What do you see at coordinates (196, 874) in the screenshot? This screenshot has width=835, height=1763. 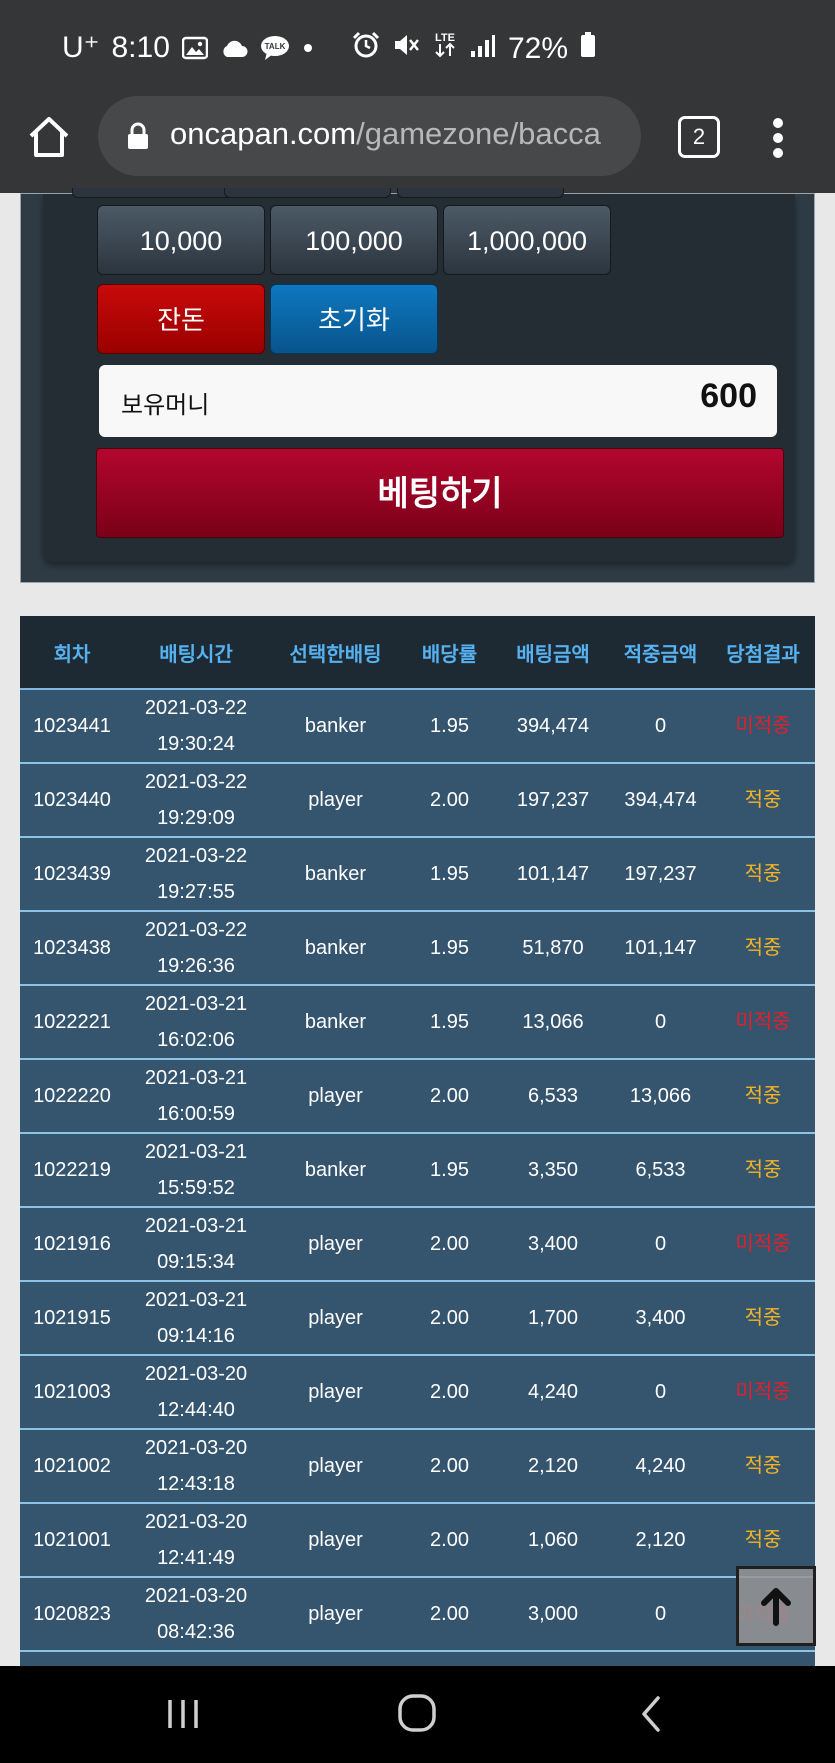 I see `cell-bet-time: 2021-03-22 19:27:55` at bounding box center [196, 874].